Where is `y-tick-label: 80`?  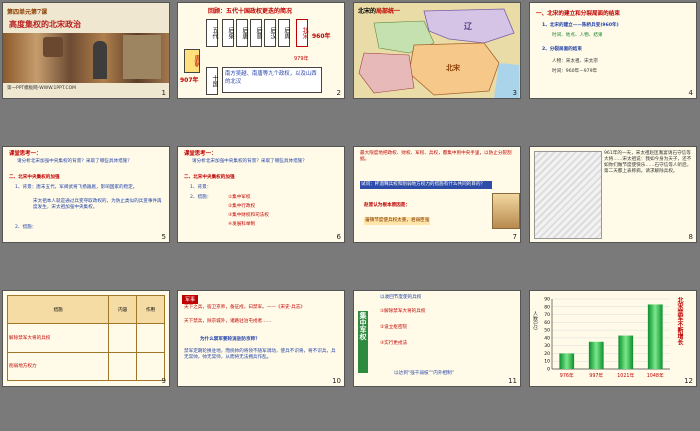 y-tick-label: 80 is located at coordinates (547, 307).